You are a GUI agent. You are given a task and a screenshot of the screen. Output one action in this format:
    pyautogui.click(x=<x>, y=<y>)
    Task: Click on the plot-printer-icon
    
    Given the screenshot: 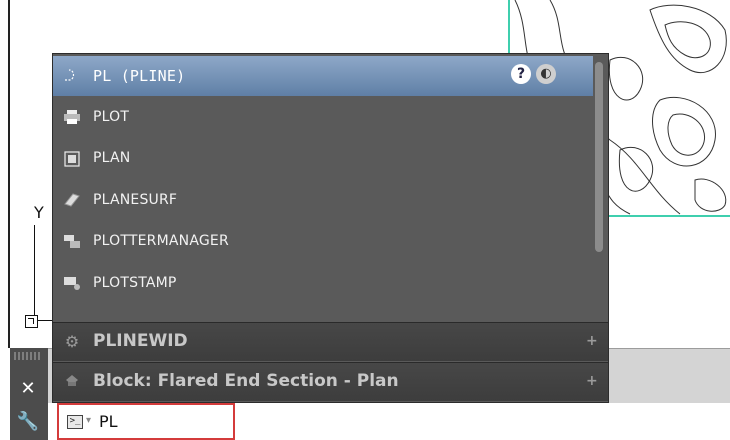 What is the action you would take?
    pyautogui.click(x=72, y=118)
    